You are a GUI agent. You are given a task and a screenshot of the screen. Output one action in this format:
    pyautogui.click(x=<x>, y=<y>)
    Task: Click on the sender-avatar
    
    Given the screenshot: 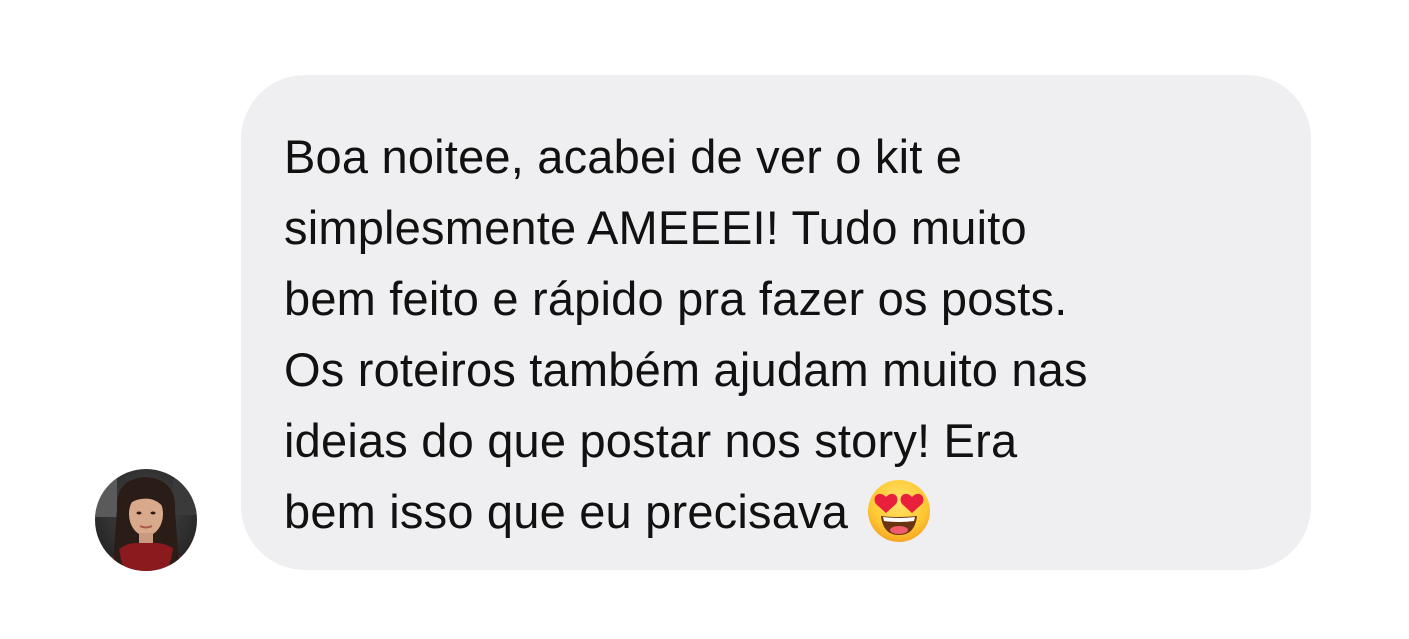 What is the action you would take?
    pyautogui.click(x=146, y=520)
    